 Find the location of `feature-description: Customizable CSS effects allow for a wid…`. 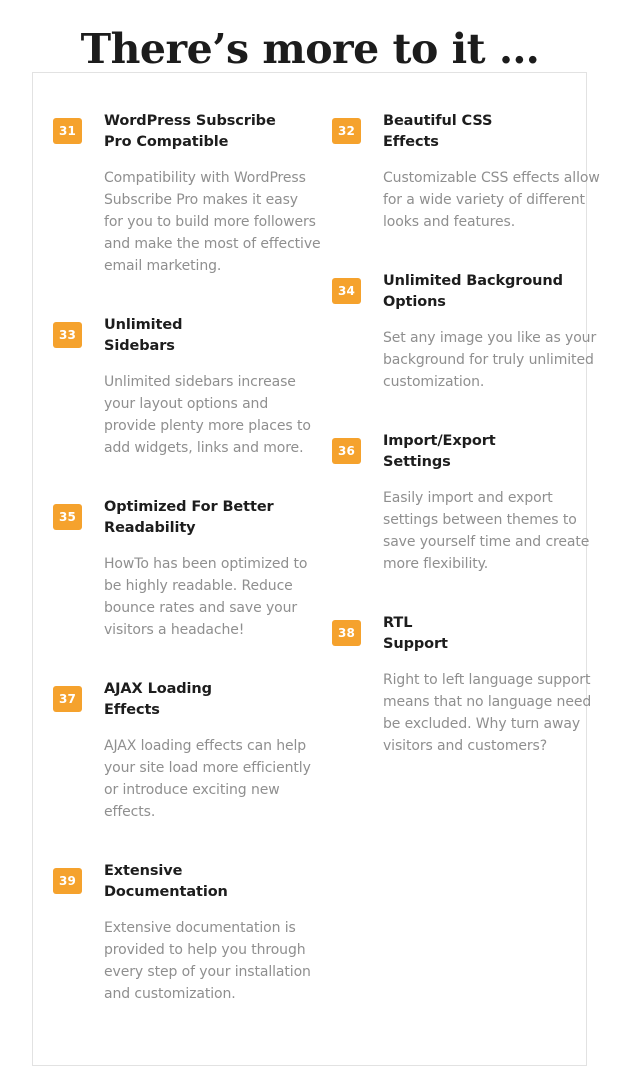

feature-description: Customizable CSS effects allow for a wid… is located at coordinates (491, 200).